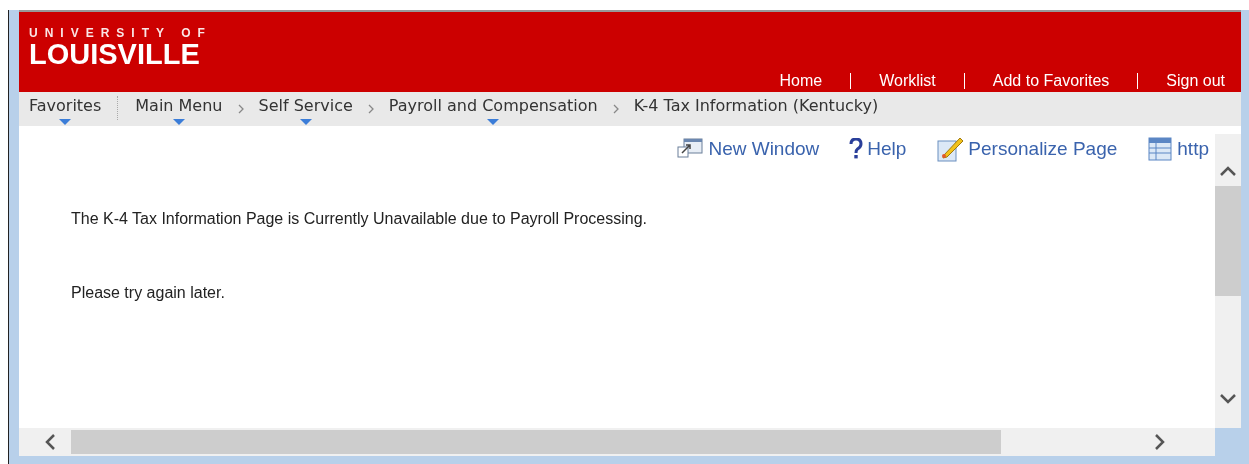  Describe the element at coordinates (690, 149) in the screenshot. I see `new-window-icon` at that location.